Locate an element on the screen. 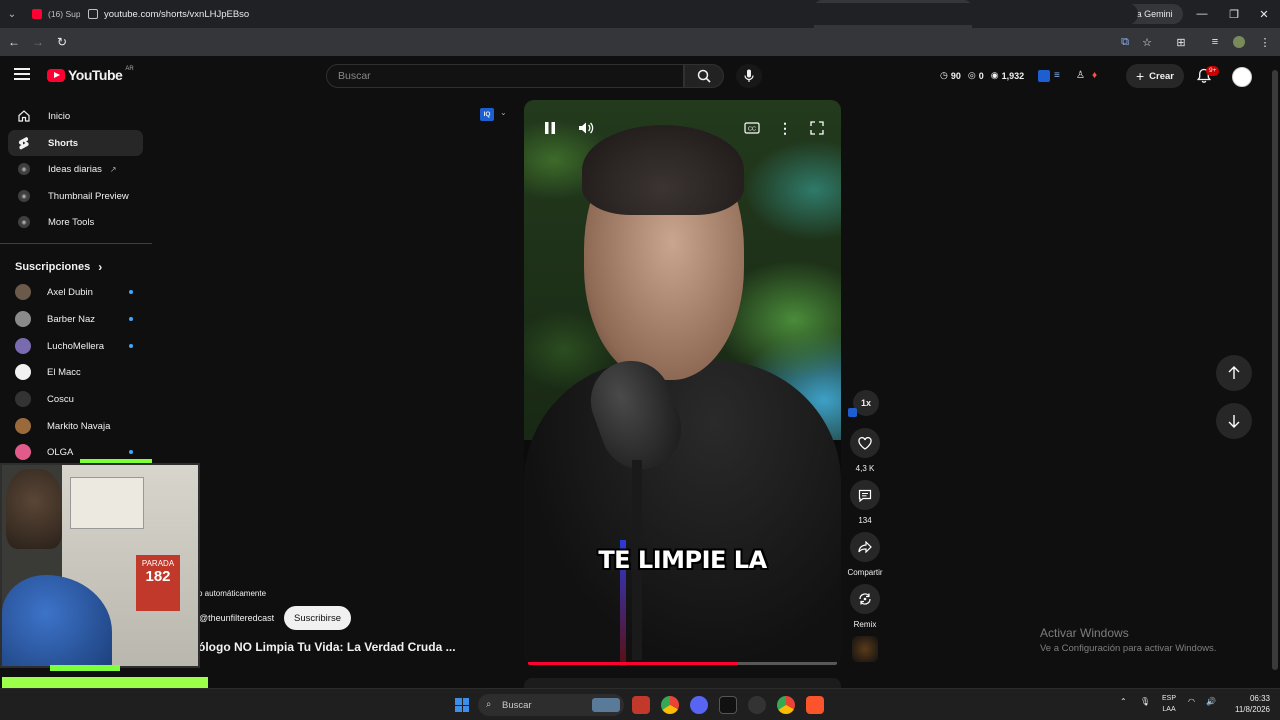 This screenshot has height=720, width=1280. close-window-button: ✕ is located at coordinates (1264, 14).